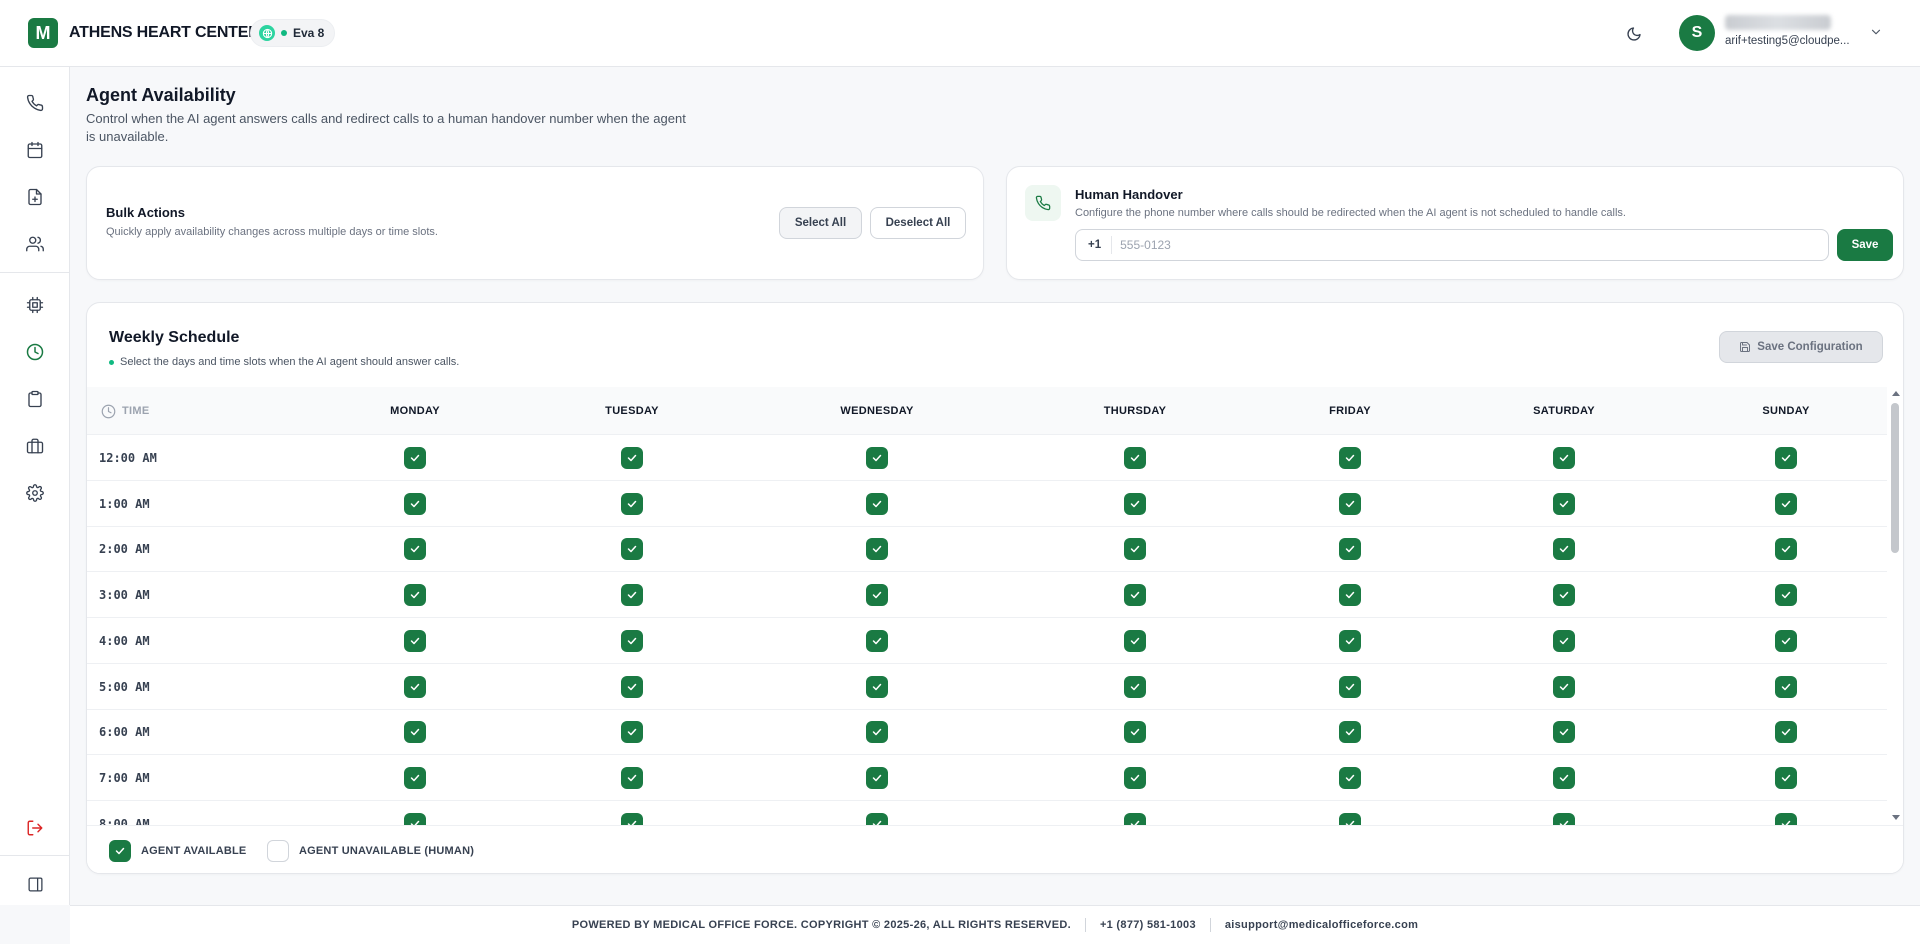 The image size is (1920, 944). What do you see at coordinates (35, 150) in the screenshot?
I see `sidebar-item-calendar` at bounding box center [35, 150].